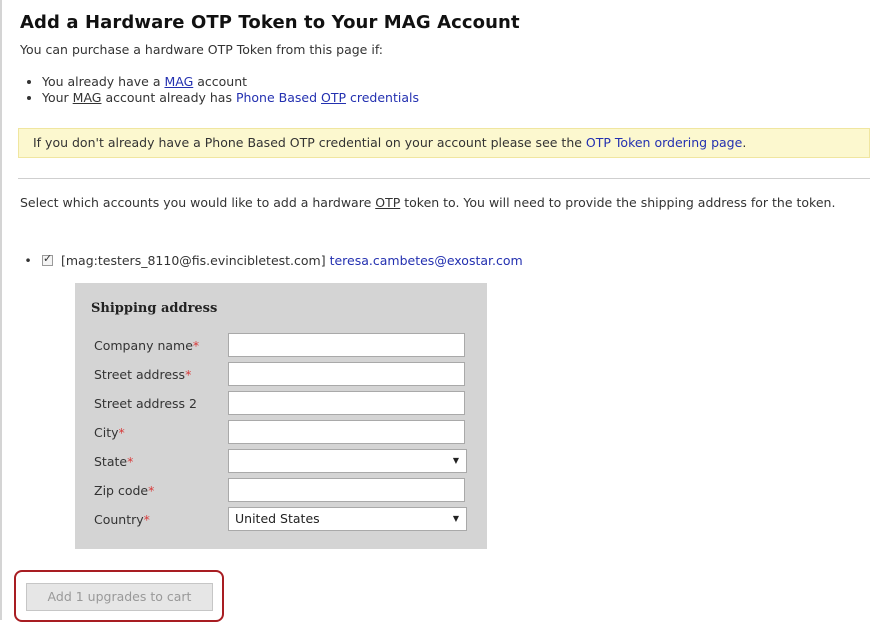 This screenshot has height=622, width=875. I want to click on label-text: Street address 2, so click(145, 403).